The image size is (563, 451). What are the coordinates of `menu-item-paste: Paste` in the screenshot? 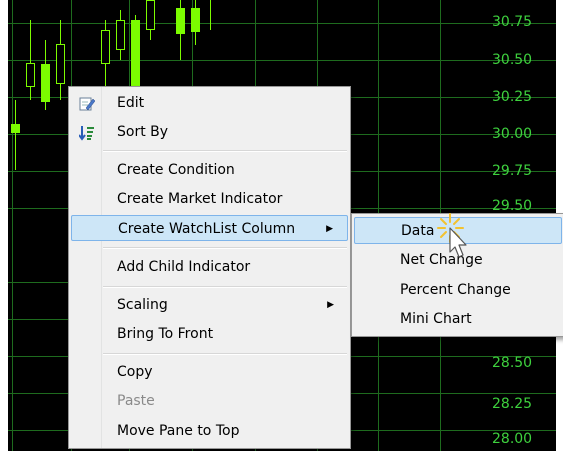 It's located at (209, 401).